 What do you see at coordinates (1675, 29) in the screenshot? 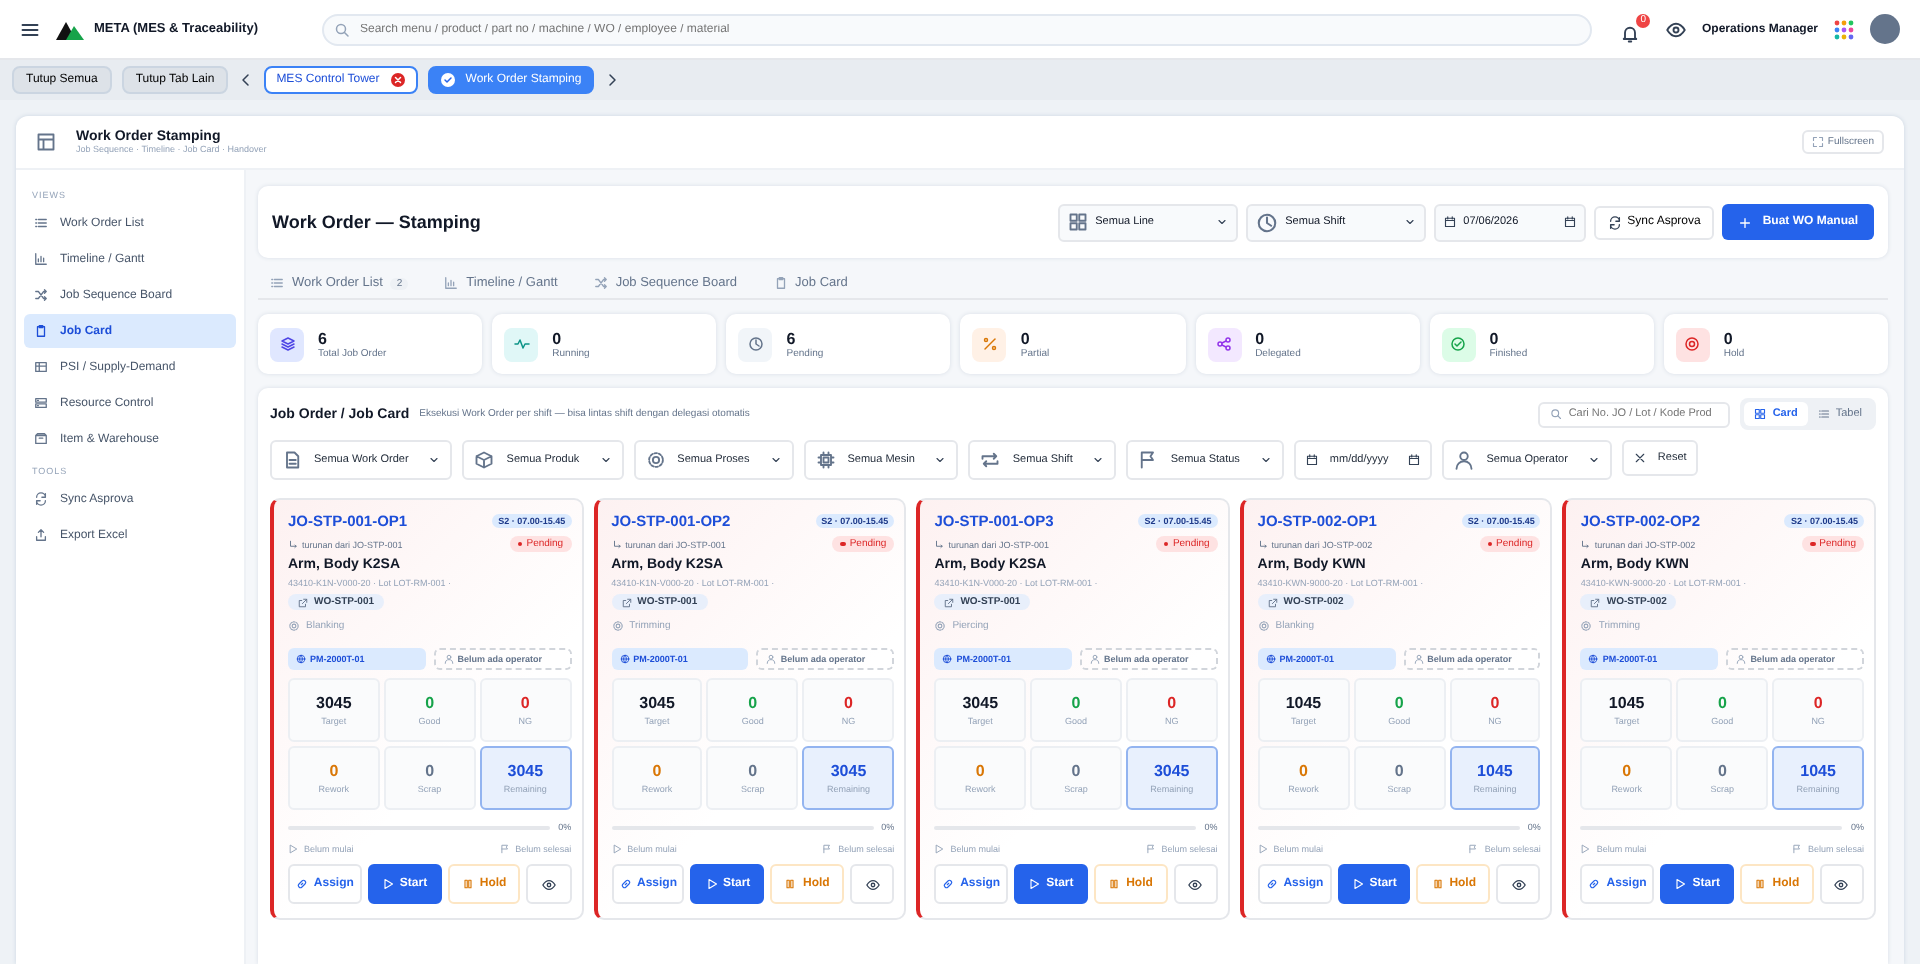
I see `visibility-button` at bounding box center [1675, 29].